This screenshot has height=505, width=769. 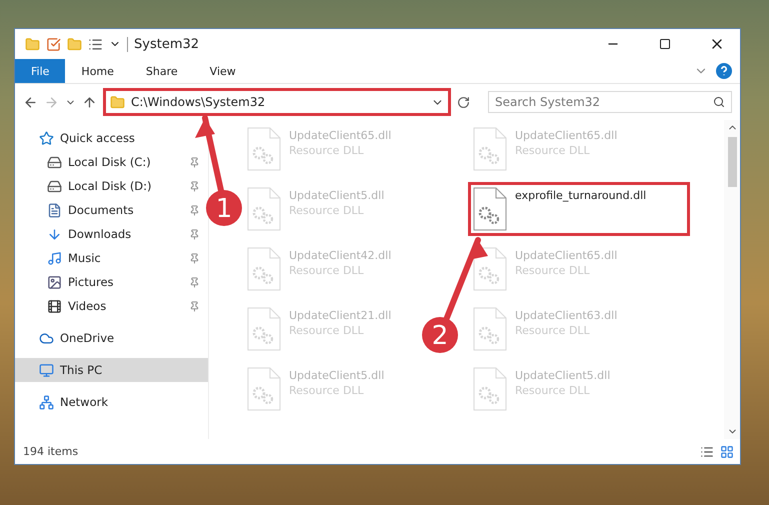 What do you see at coordinates (440, 335) in the screenshot?
I see `step-number-badge: 2` at bounding box center [440, 335].